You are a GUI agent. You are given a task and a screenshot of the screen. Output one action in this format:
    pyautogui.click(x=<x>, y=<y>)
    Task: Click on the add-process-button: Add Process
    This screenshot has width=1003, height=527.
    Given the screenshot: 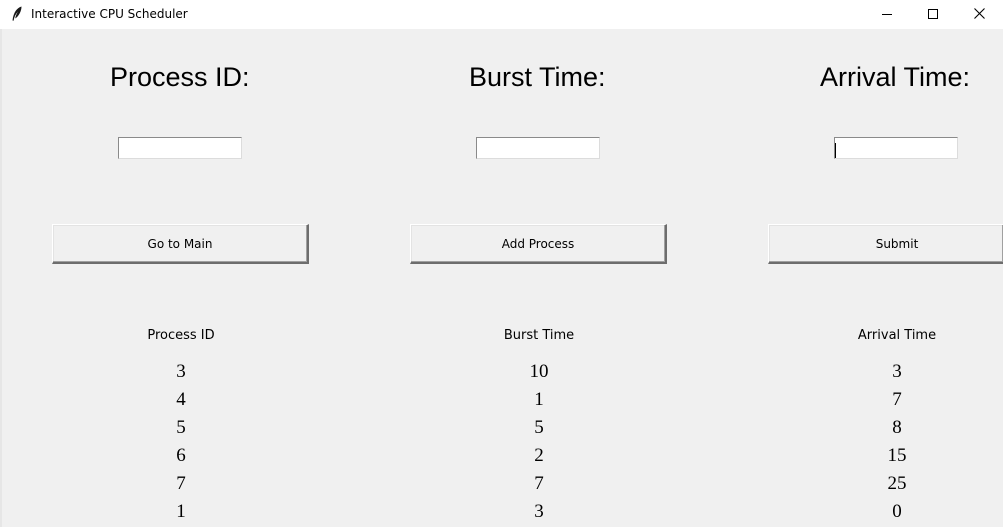 What is the action you would take?
    pyautogui.click(x=538, y=244)
    